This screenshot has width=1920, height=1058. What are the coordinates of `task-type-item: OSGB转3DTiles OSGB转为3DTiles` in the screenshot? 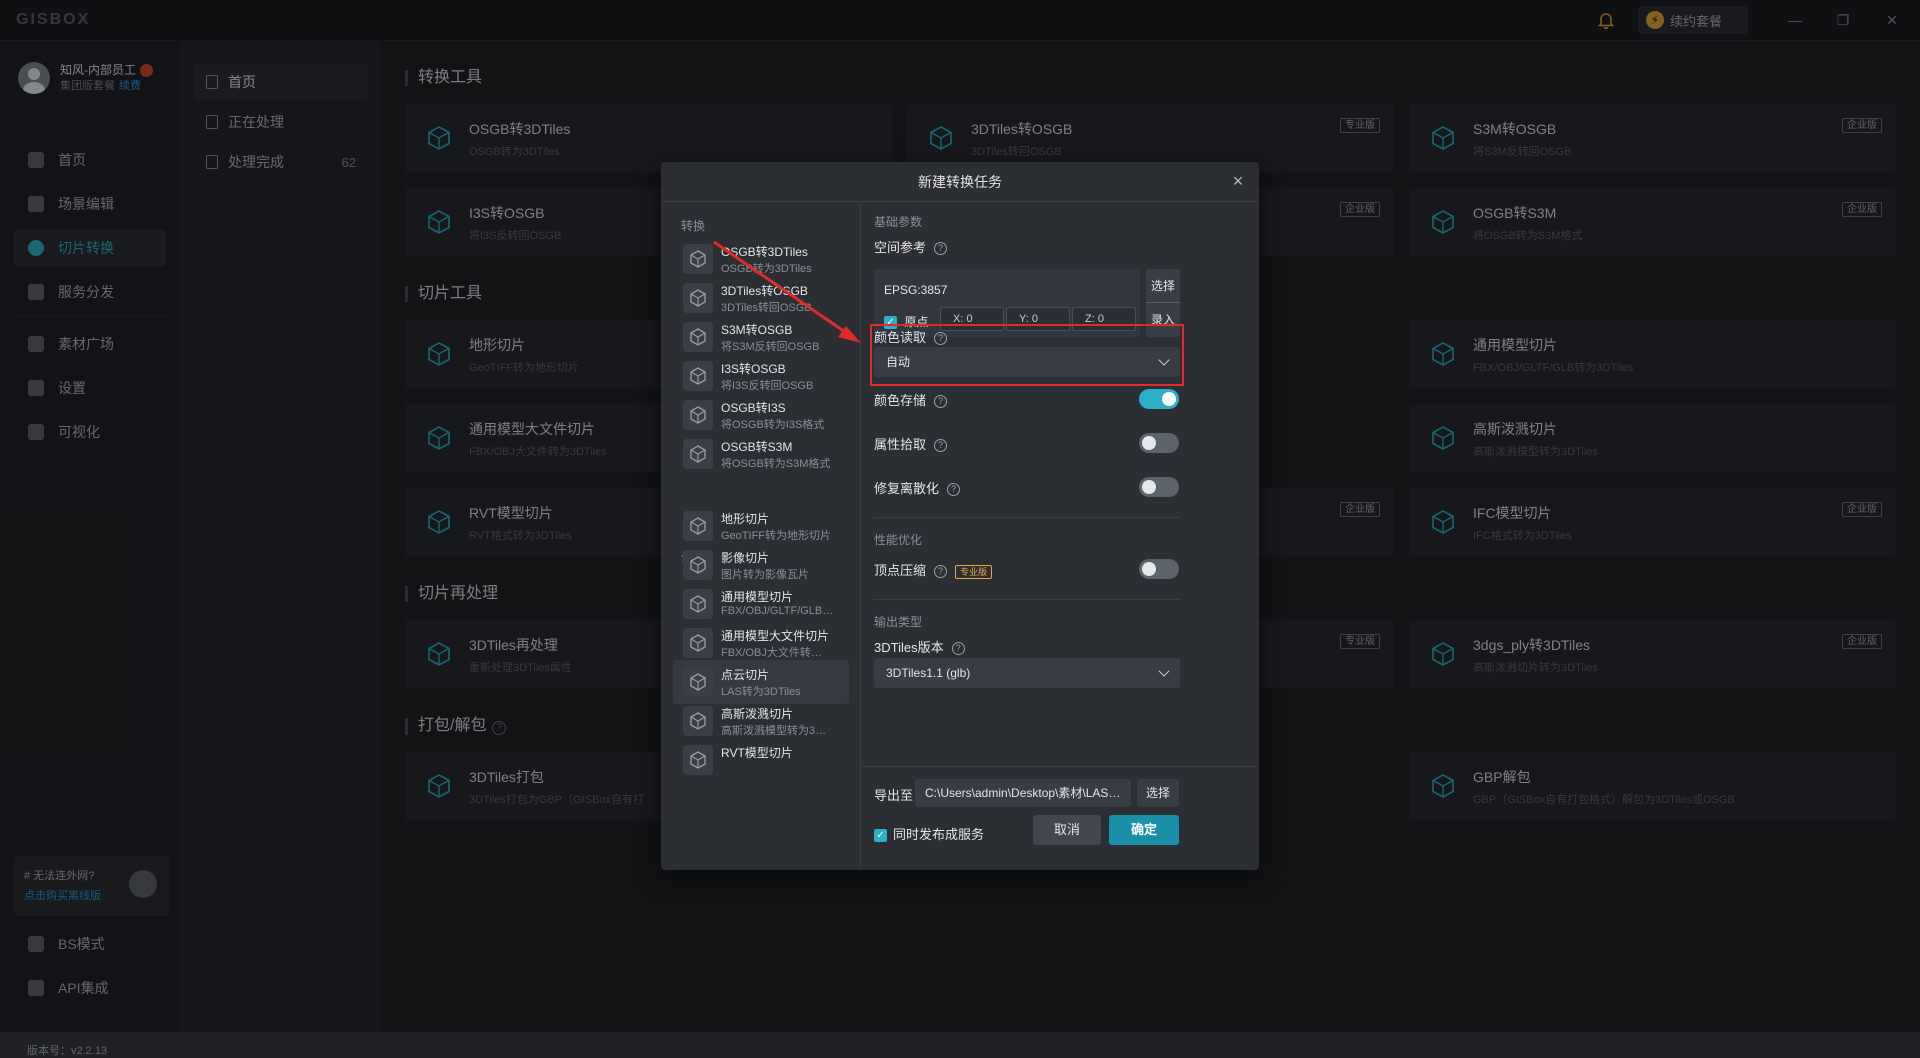 It's located at (761, 259).